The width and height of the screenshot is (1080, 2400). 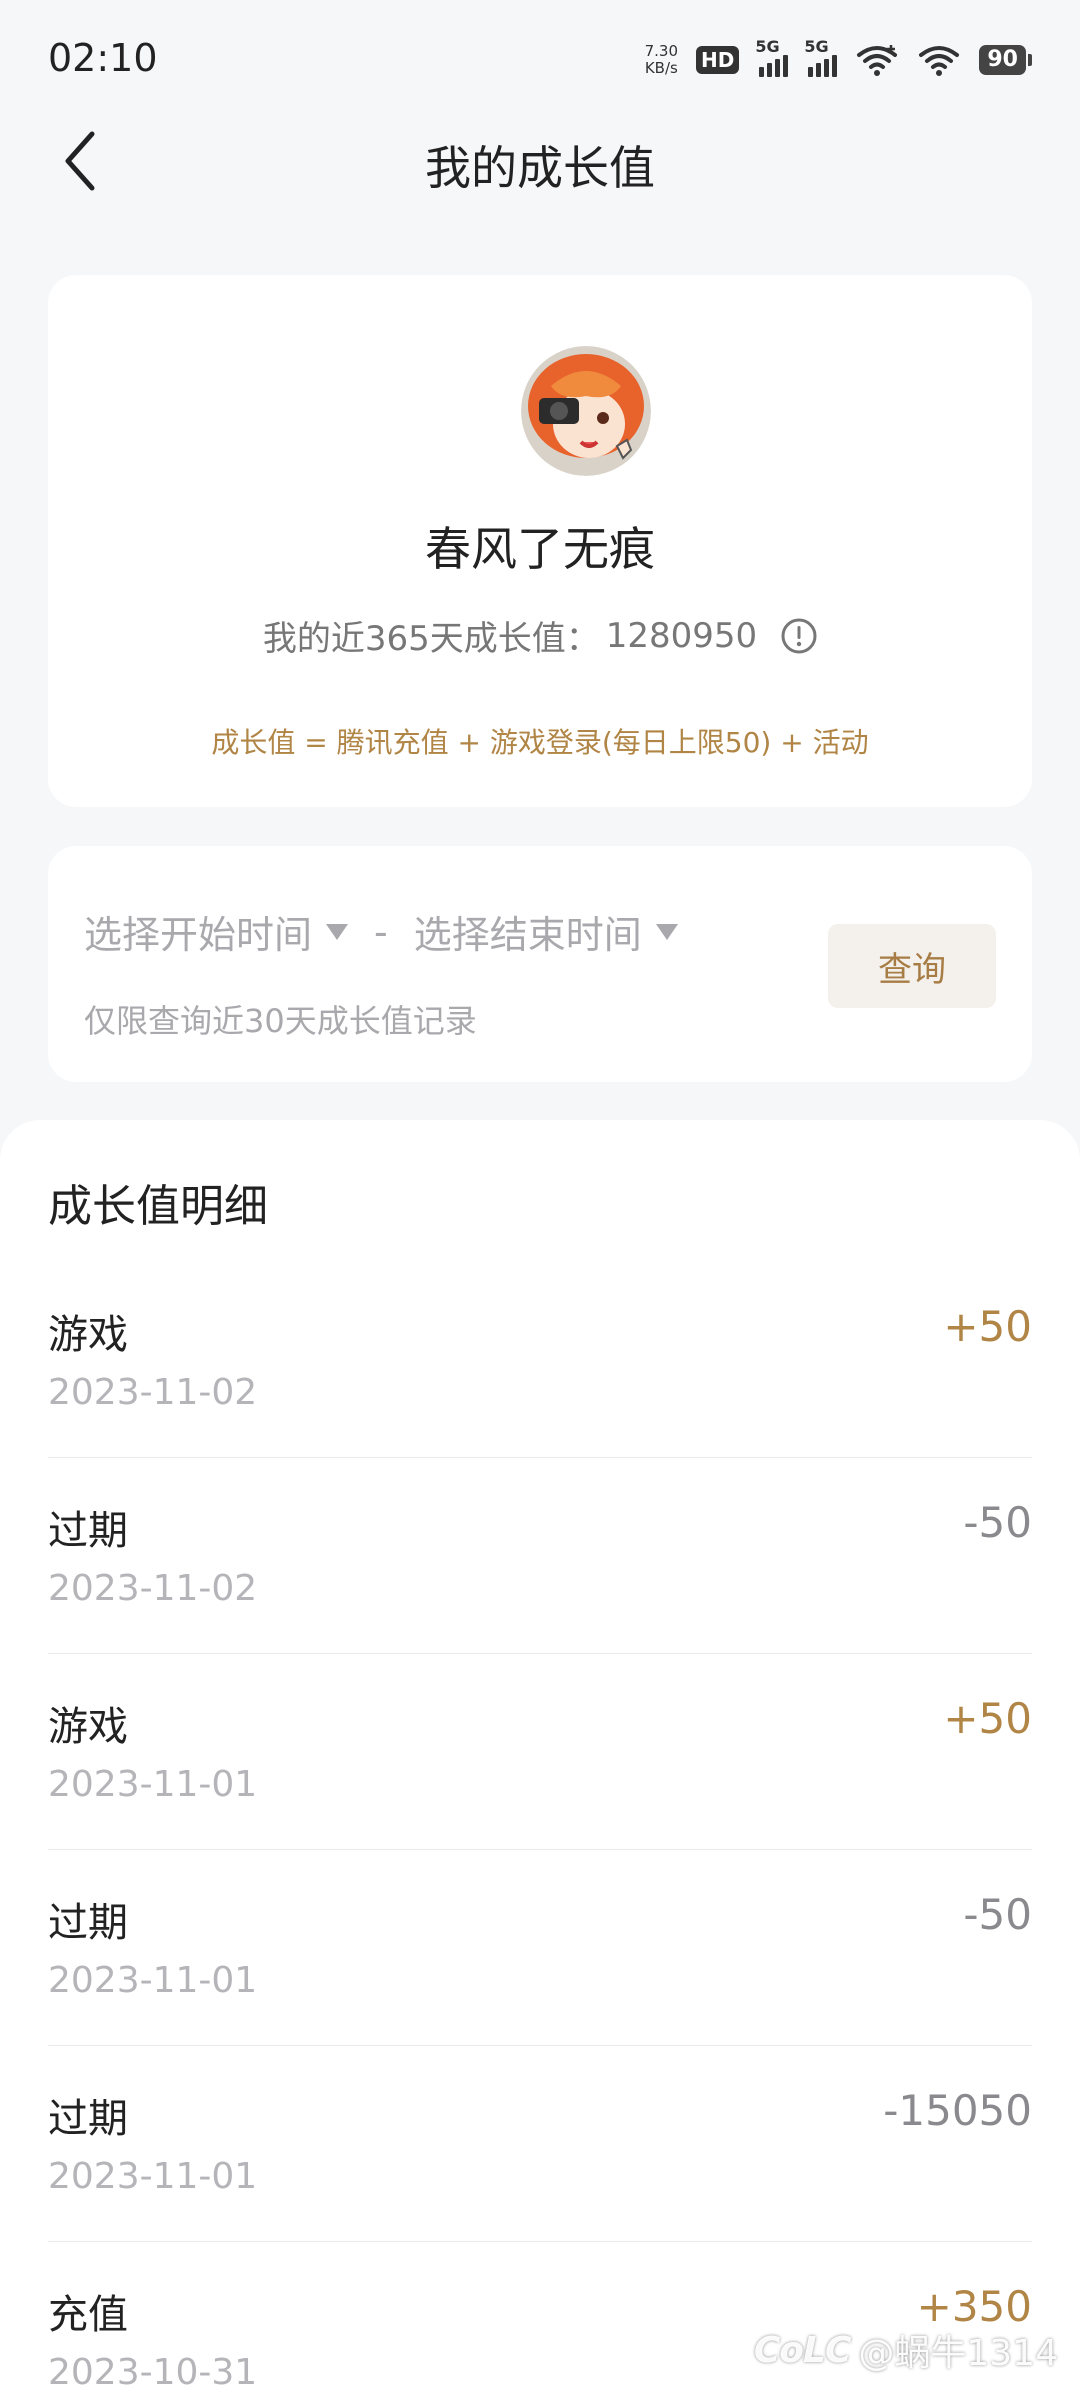 What do you see at coordinates (280, 1021) in the screenshot?
I see `query-hint: 仅限查询近30天成长值记录` at bounding box center [280, 1021].